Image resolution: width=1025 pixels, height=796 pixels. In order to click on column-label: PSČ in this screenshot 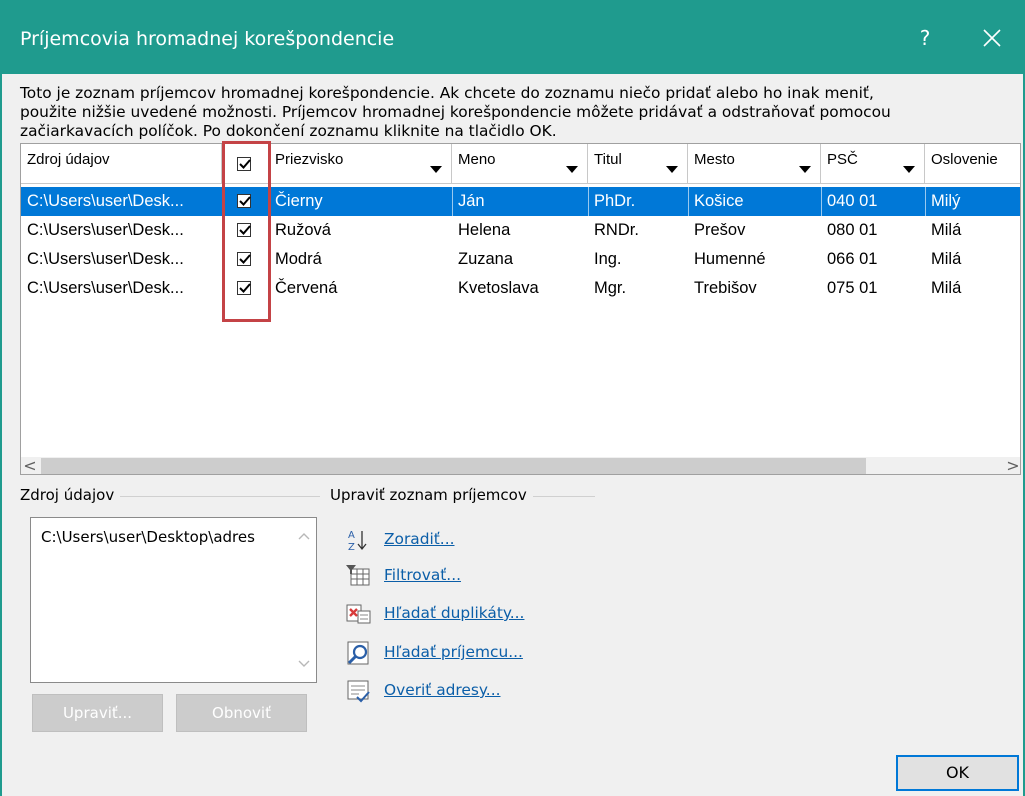, I will do `click(842, 159)`.